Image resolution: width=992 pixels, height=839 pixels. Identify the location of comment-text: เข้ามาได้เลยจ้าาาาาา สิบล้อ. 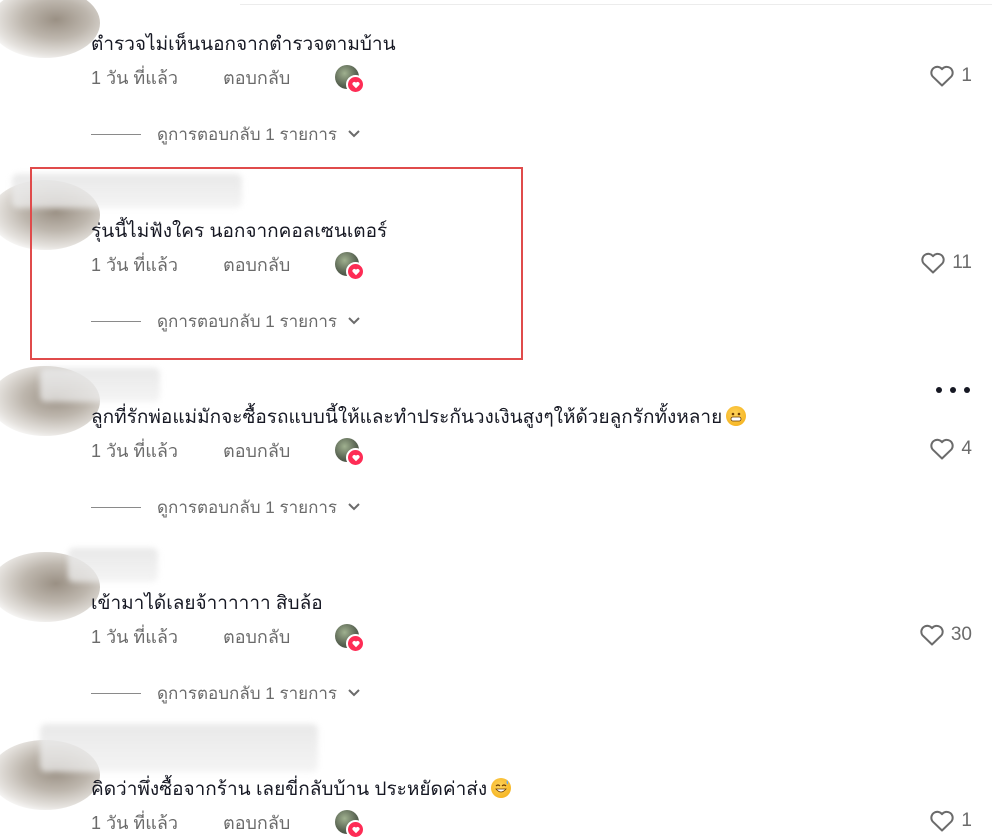
(207, 603).